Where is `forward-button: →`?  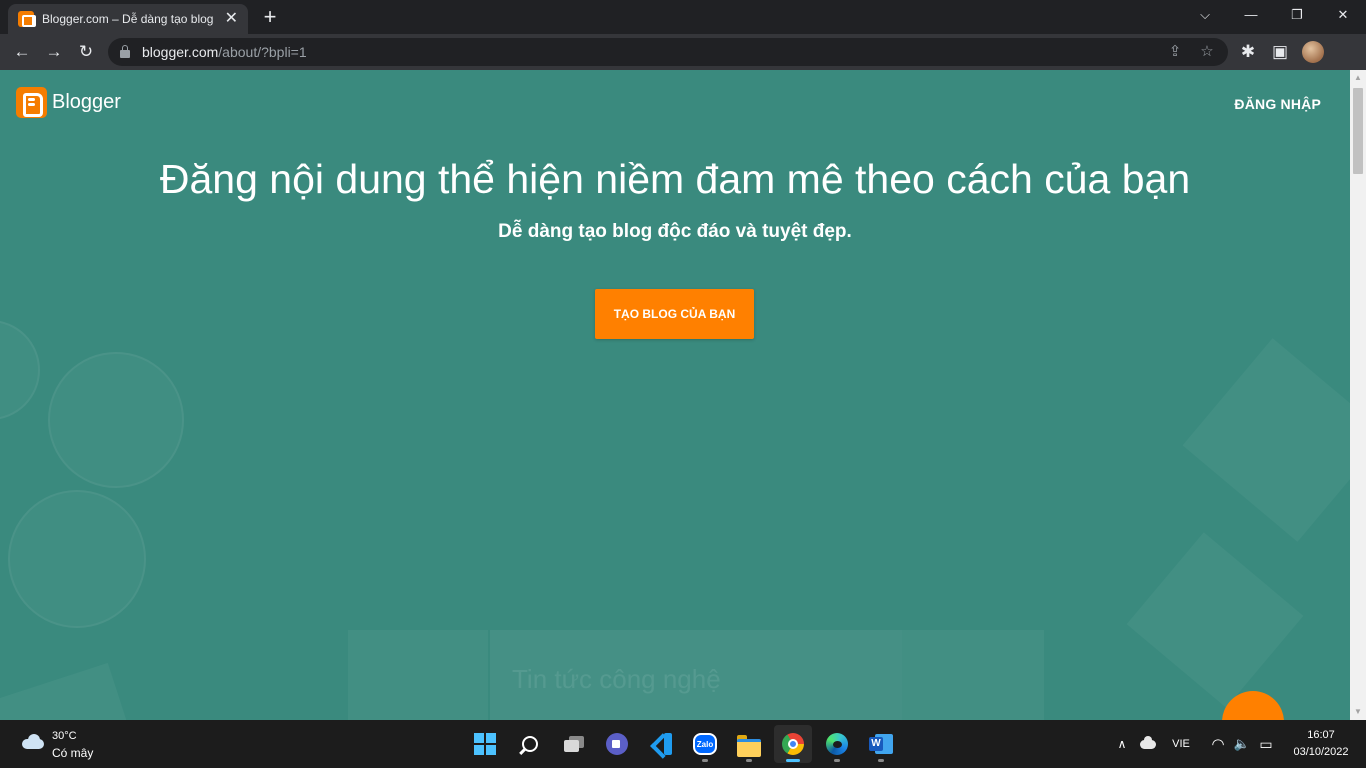
forward-button: → is located at coordinates (54, 52).